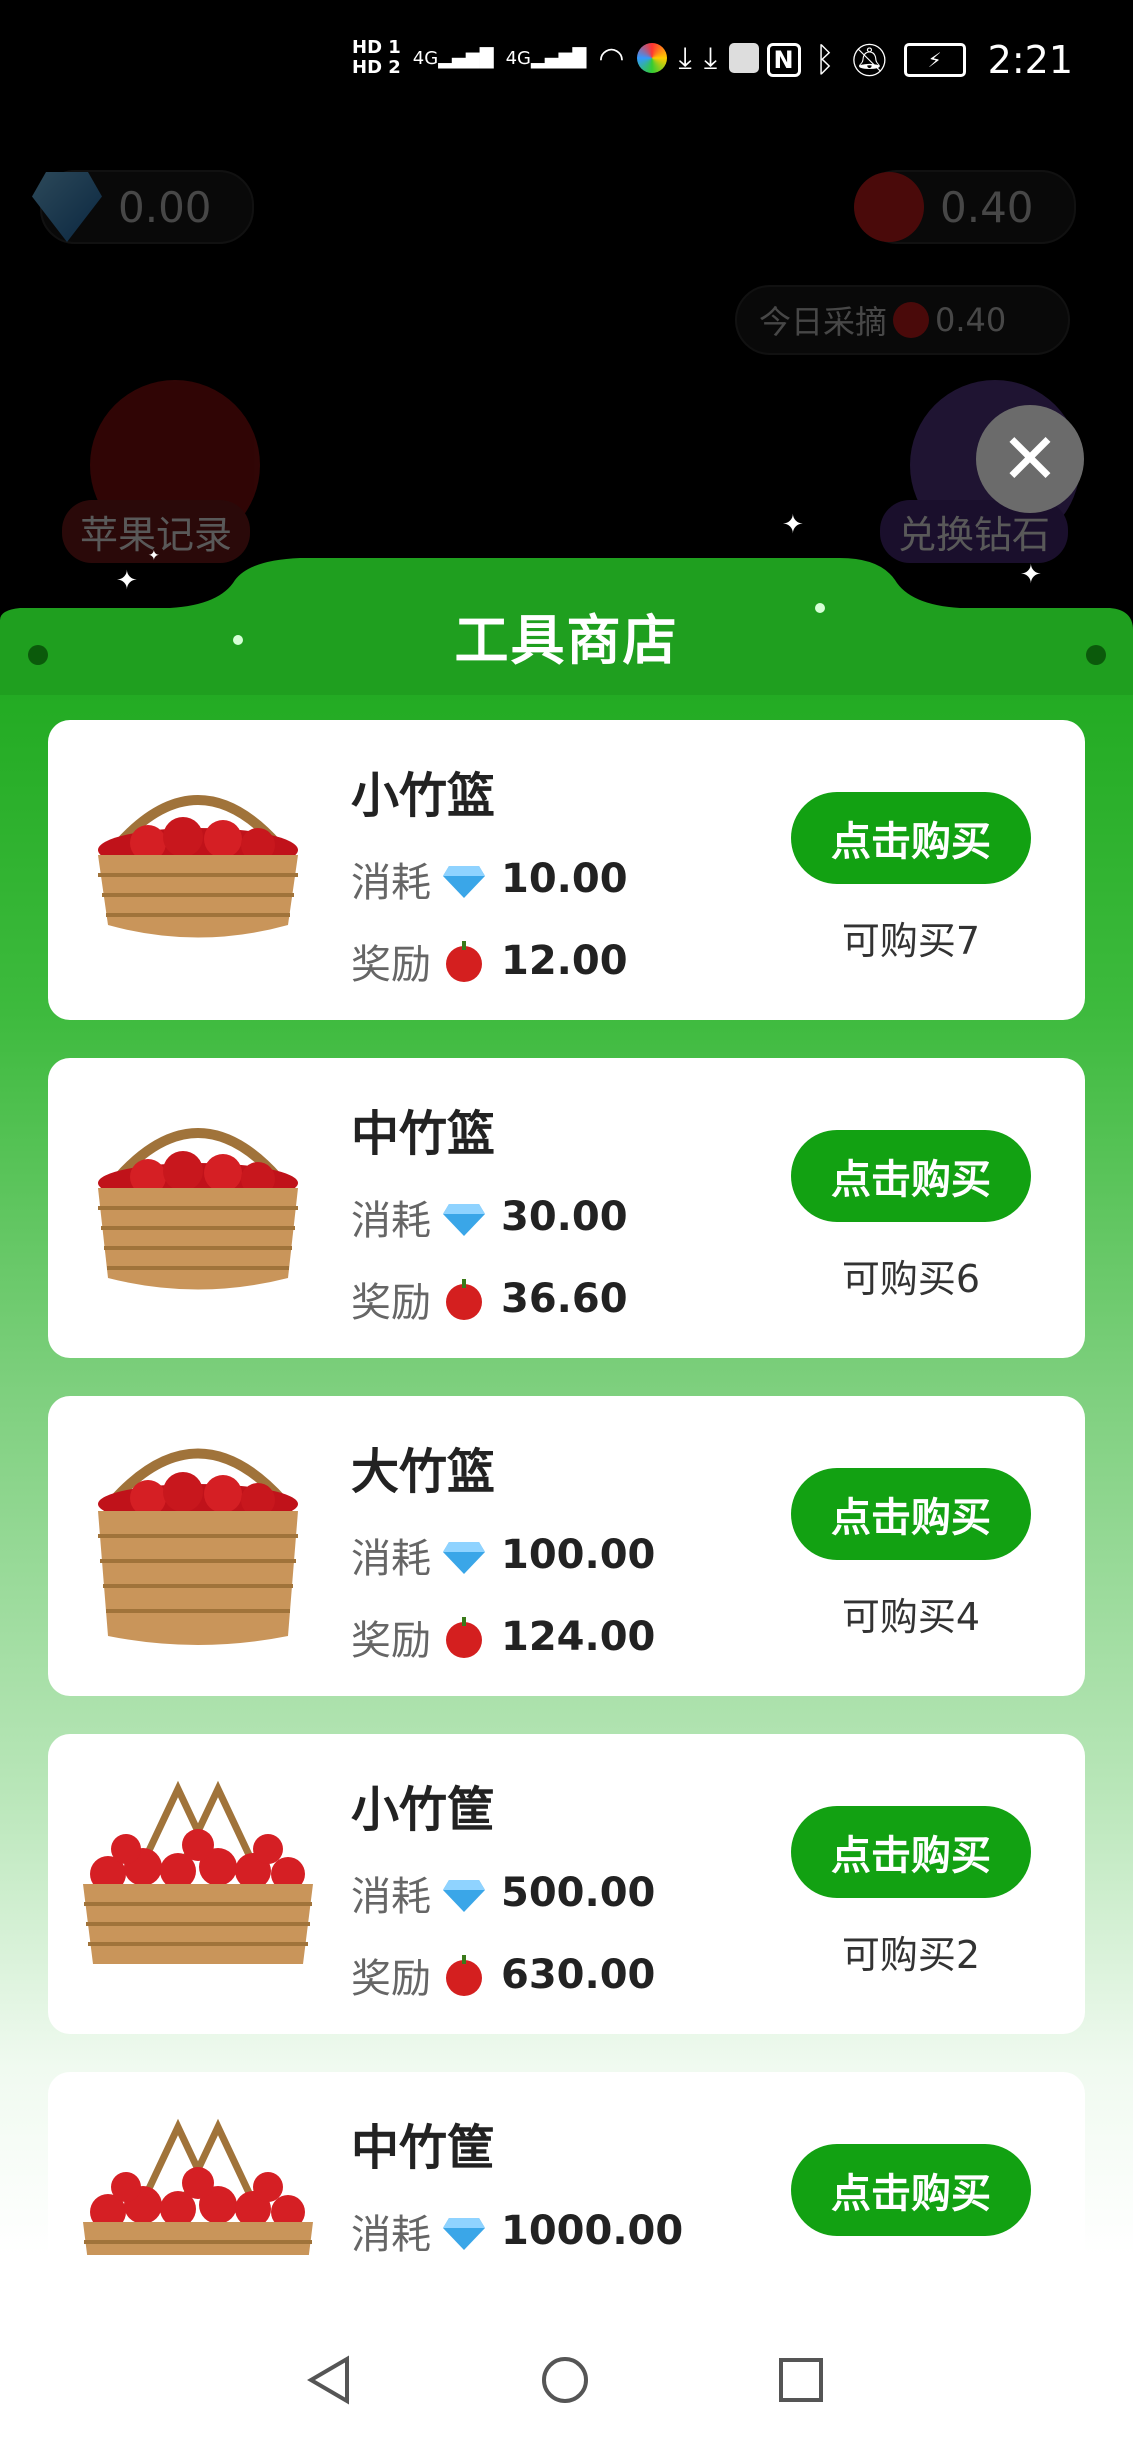 The width and height of the screenshot is (1133, 2453). I want to click on item-name: 大竹篮, so click(423, 1472).